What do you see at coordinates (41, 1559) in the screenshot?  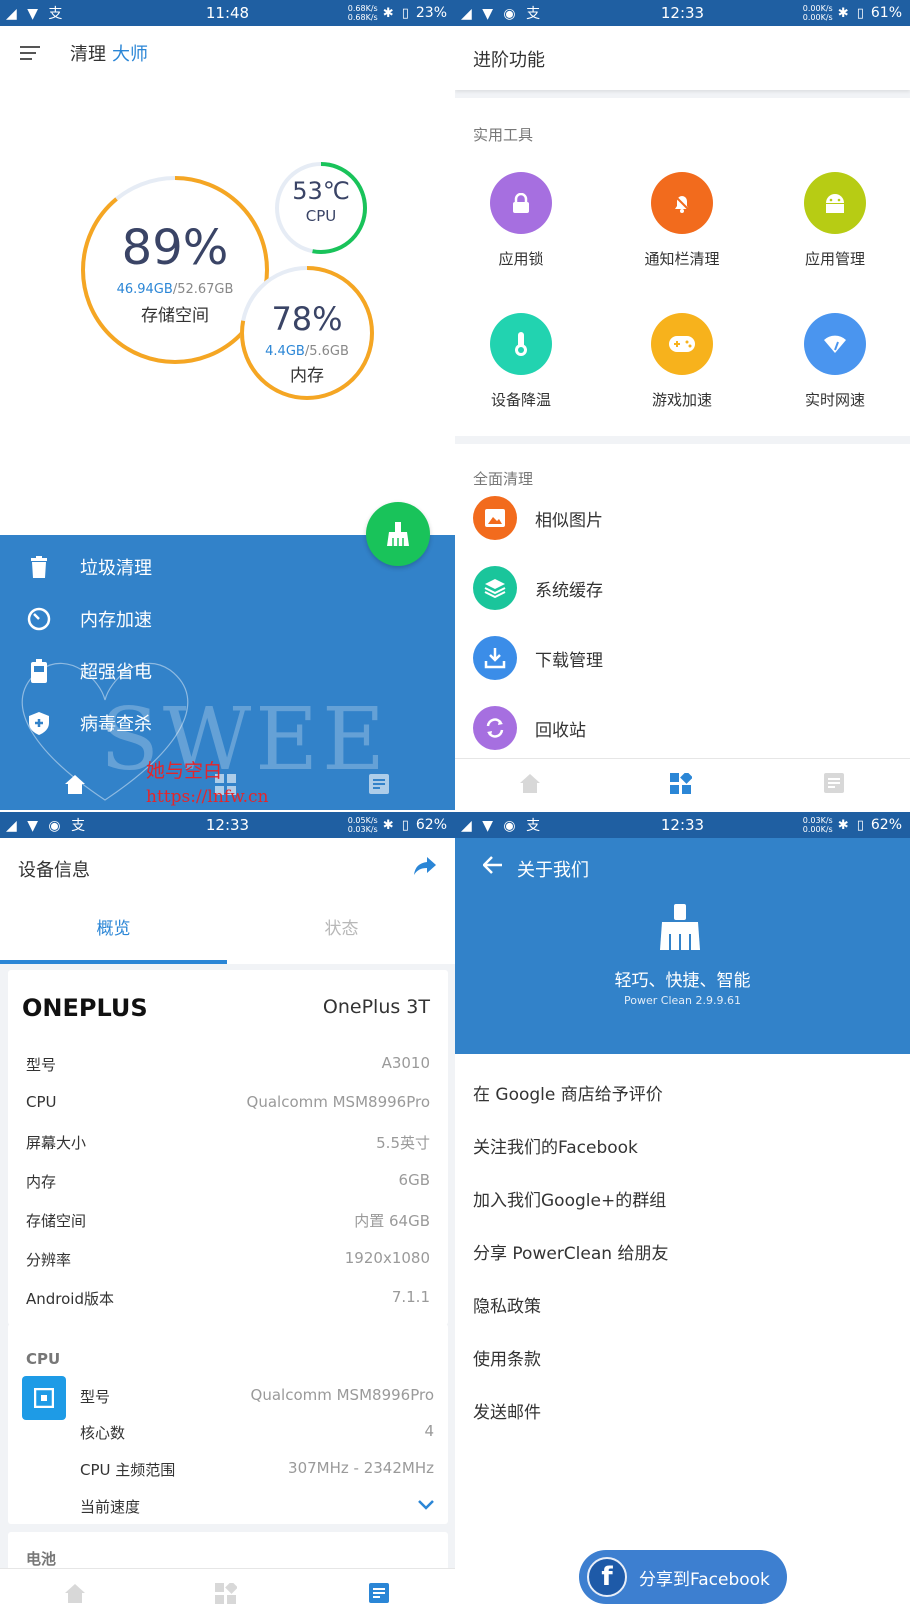 I see `card-title: 电池` at bounding box center [41, 1559].